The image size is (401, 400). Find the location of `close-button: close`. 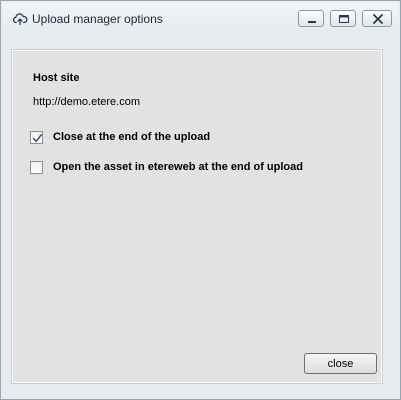

close-button: close is located at coordinates (340, 363).